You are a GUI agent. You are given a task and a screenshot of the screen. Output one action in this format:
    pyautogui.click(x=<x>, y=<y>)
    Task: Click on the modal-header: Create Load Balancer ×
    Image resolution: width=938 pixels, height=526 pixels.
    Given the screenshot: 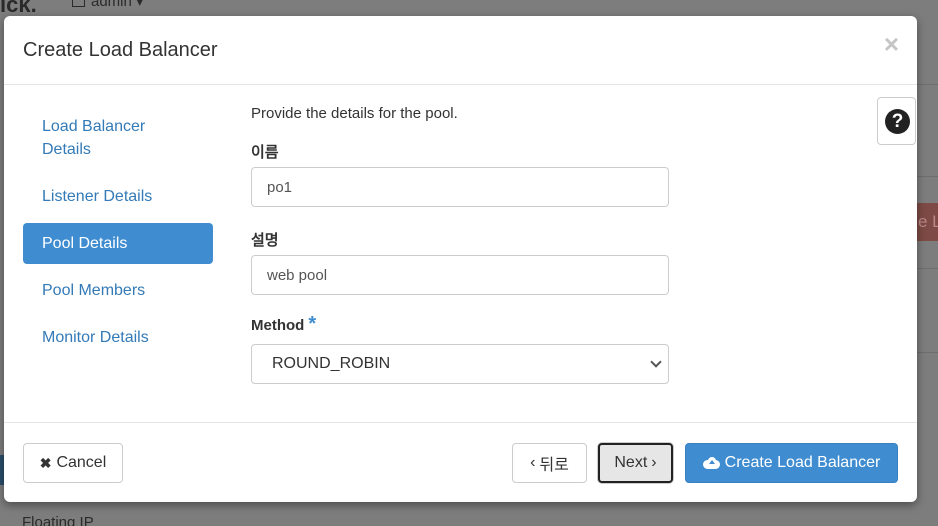 What is the action you would take?
    pyautogui.click(x=460, y=50)
    